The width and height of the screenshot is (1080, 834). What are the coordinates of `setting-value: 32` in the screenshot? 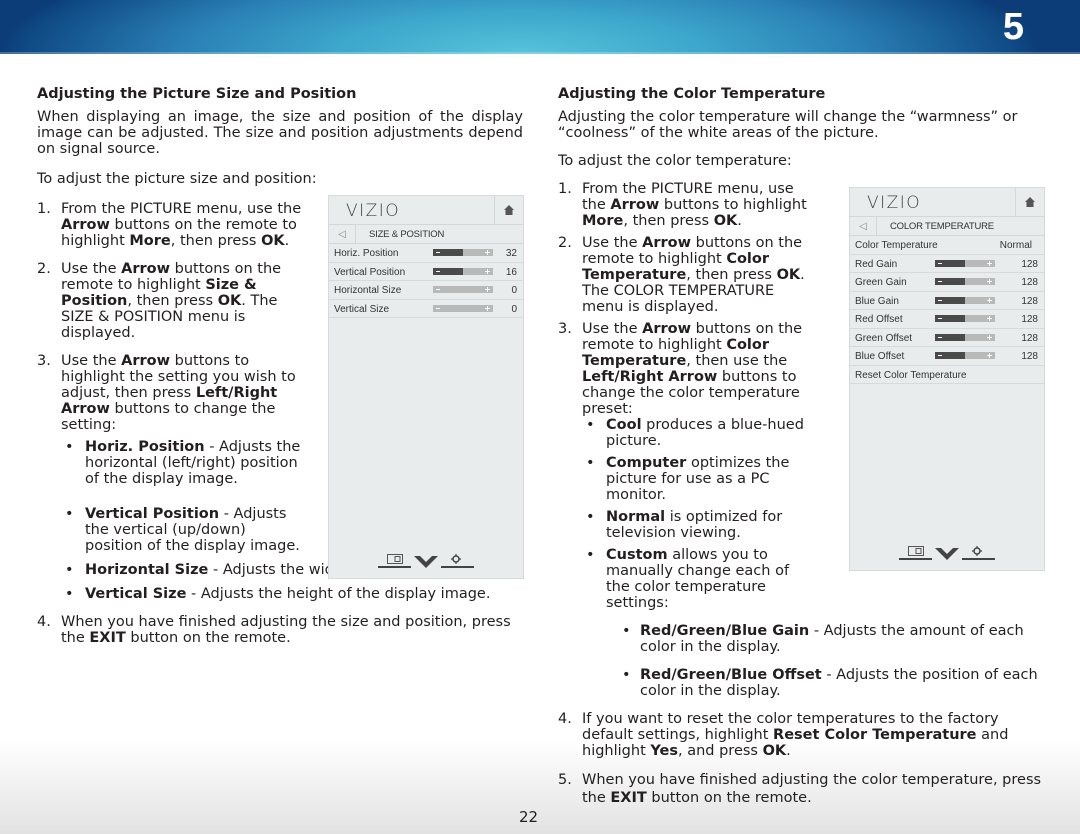 It's located at (511, 253).